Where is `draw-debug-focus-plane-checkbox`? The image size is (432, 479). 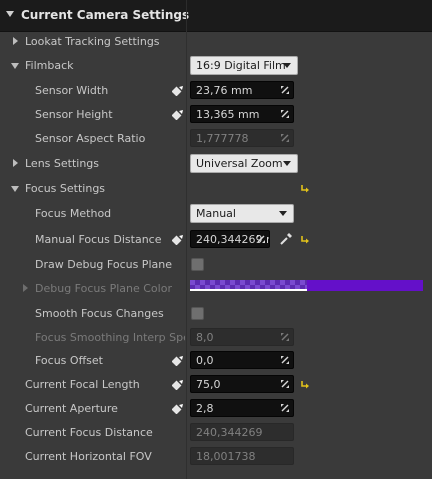 draw-debug-focus-plane-checkbox is located at coordinates (197, 264).